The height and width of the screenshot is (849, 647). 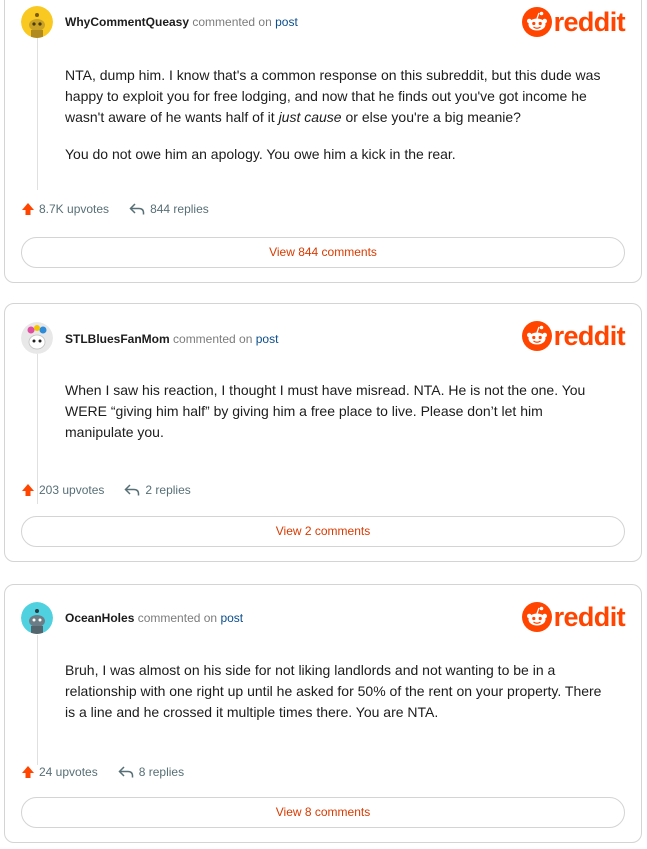 What do you see at coordinates (161, 772) in the screenshot?
I see `reply-count: 8 replies` at bounding box center [161, 772].